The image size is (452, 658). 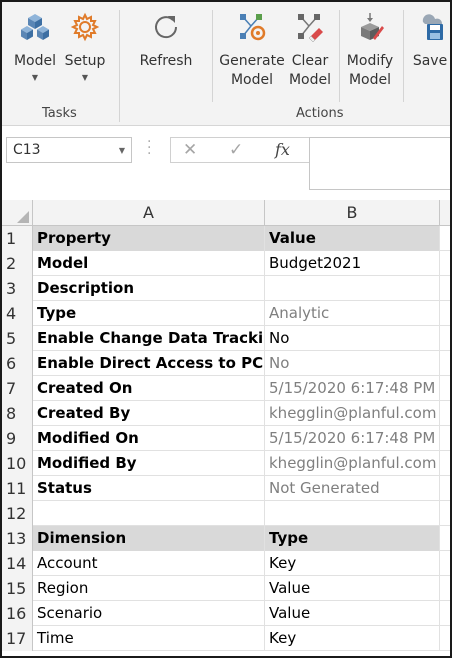 What do you see at coordinates (149, 488) in the screenshot?
I see `cell-a: Status` at bounding box center [149, 488].